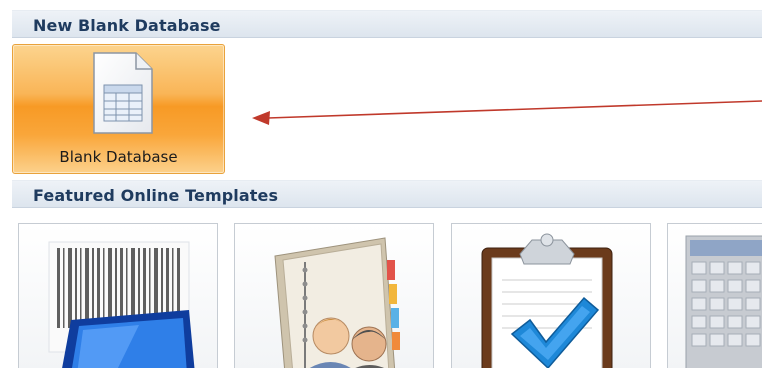 Image resolution: width=762 pixels, height=368 pixels. Describe the element at coordinates (387, 24) in the screenshot. I see `section-header-new-blank-database: New Blank Database` at that location.